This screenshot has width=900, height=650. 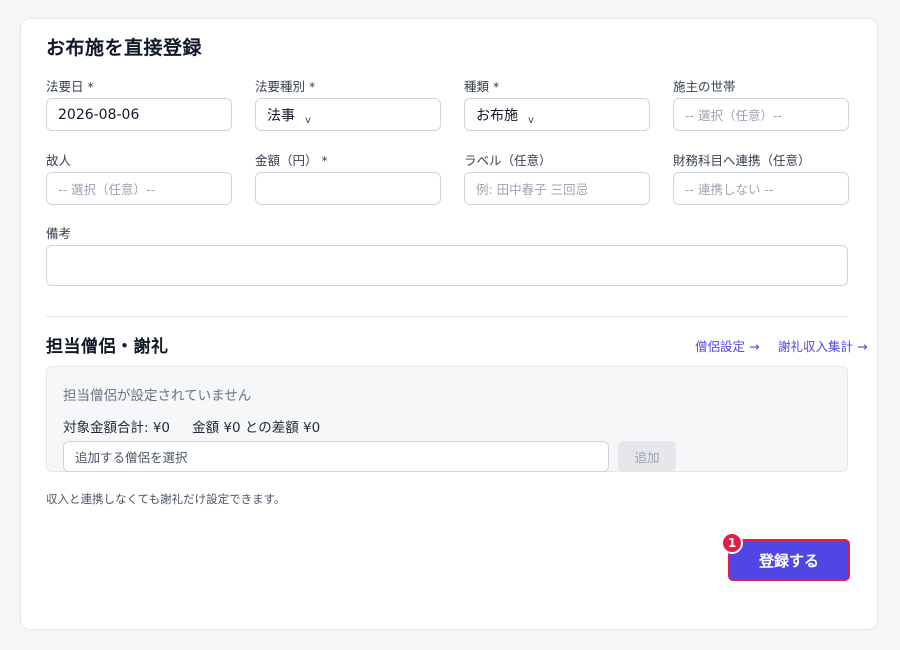 What do you see at coordinates (508, 160) in the screenshot?
I see `tag-label: ラベル（任意）` at bounding box center [508, 160].